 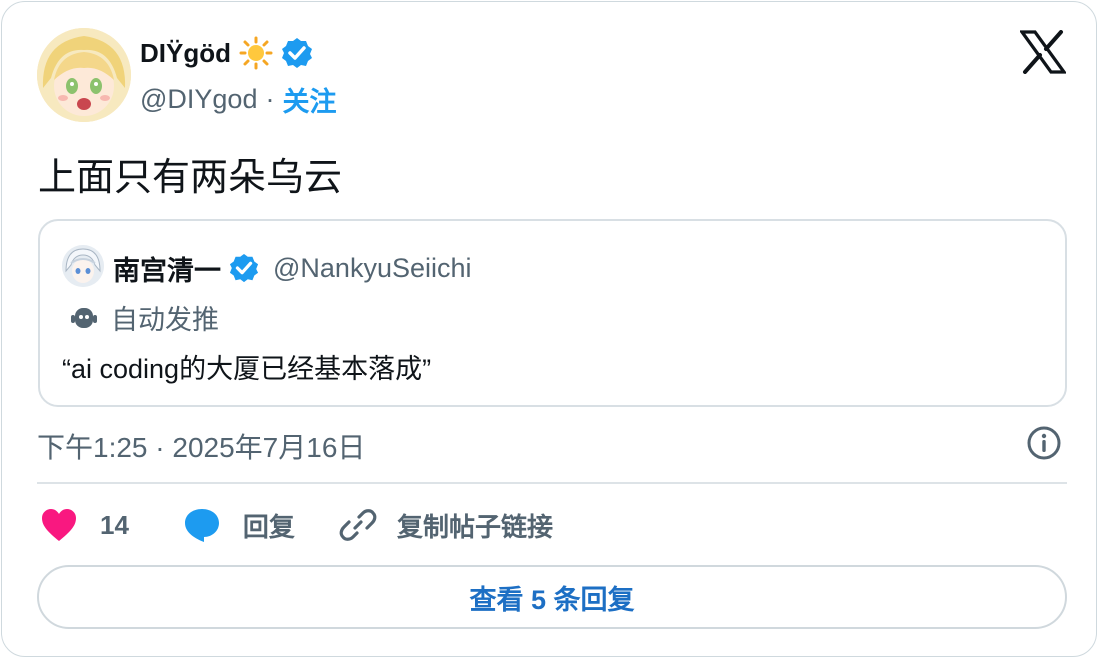 I want to click on automated-label: 自动发推, so click(x=165, y=320).